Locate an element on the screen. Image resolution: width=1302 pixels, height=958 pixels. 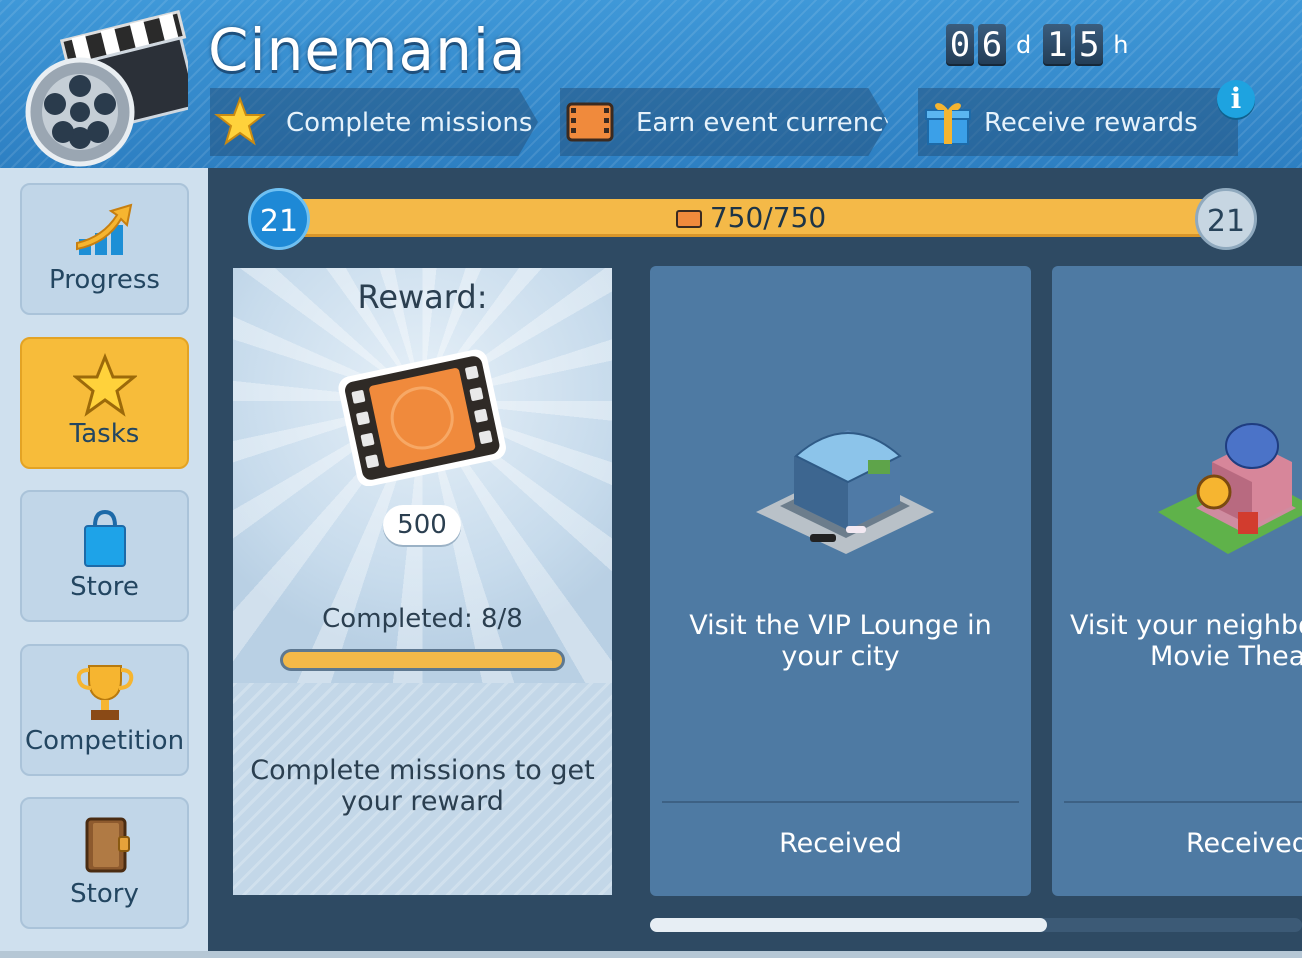
sidebar-item-competition: Competition is located at coordinates (104, 710).